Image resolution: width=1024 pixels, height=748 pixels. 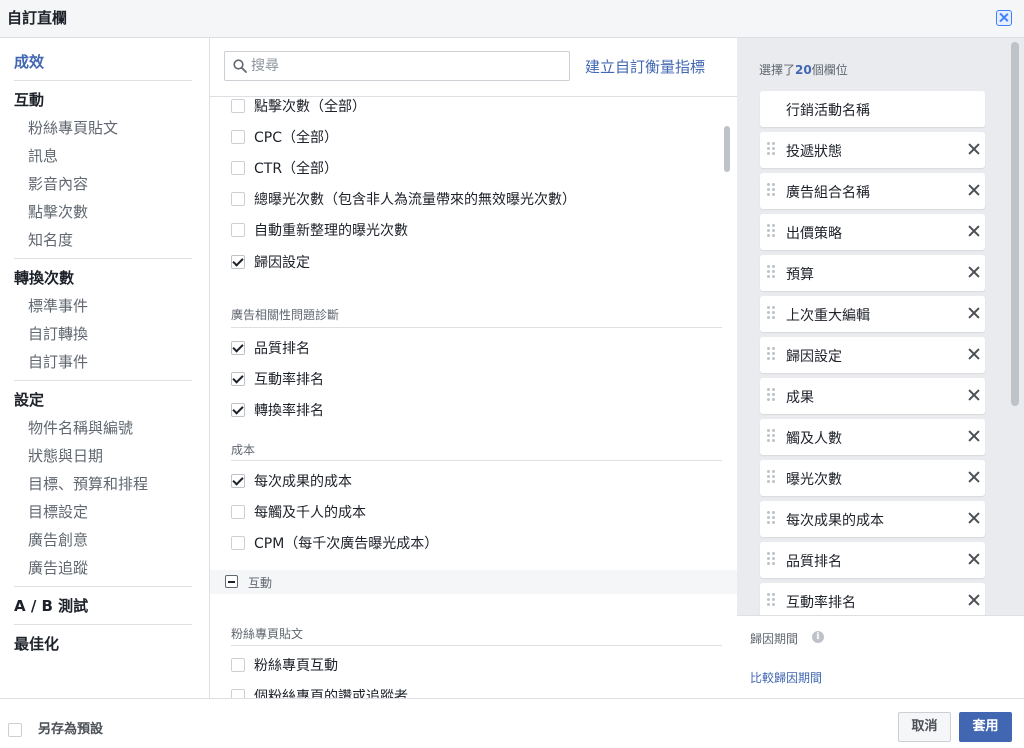 I want to click on nav-item-custom-conversions: 自訂轉換, so click(x=58, y=333).